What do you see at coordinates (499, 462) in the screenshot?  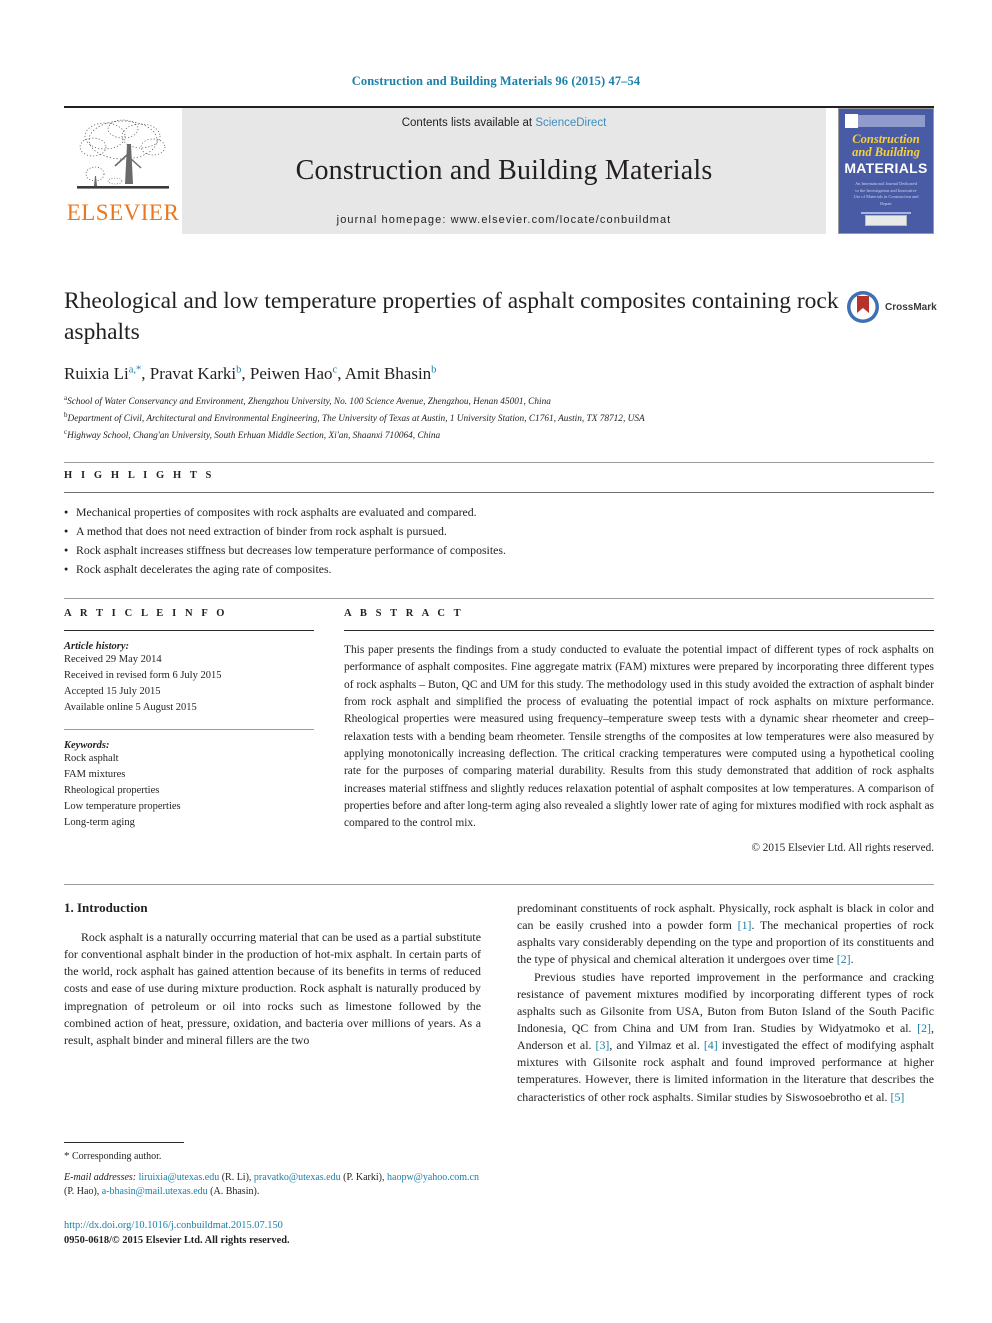 I see `highlights-top-rule` at bounding box center [499, 462].